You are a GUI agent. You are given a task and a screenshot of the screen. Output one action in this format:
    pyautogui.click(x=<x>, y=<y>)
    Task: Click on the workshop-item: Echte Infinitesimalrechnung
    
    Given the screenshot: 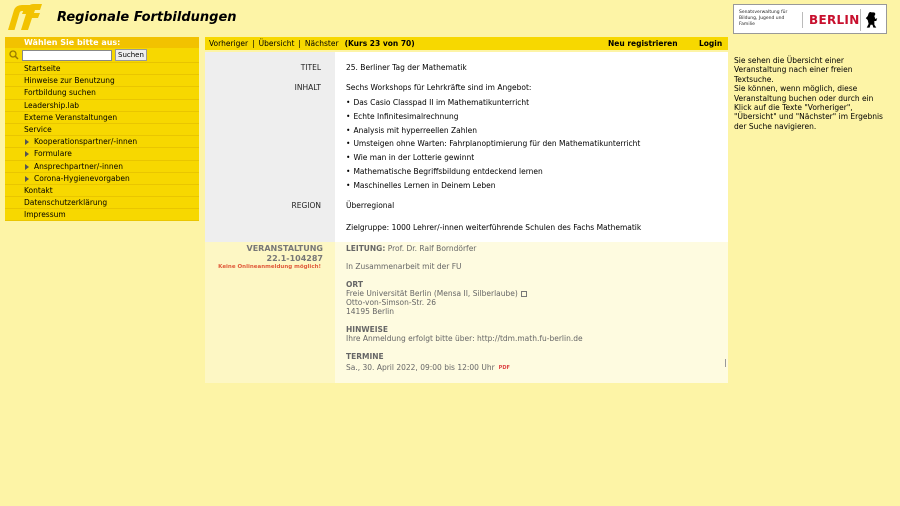 What is the action you would take?
    pyautogui.click(x=402, y=116)
    